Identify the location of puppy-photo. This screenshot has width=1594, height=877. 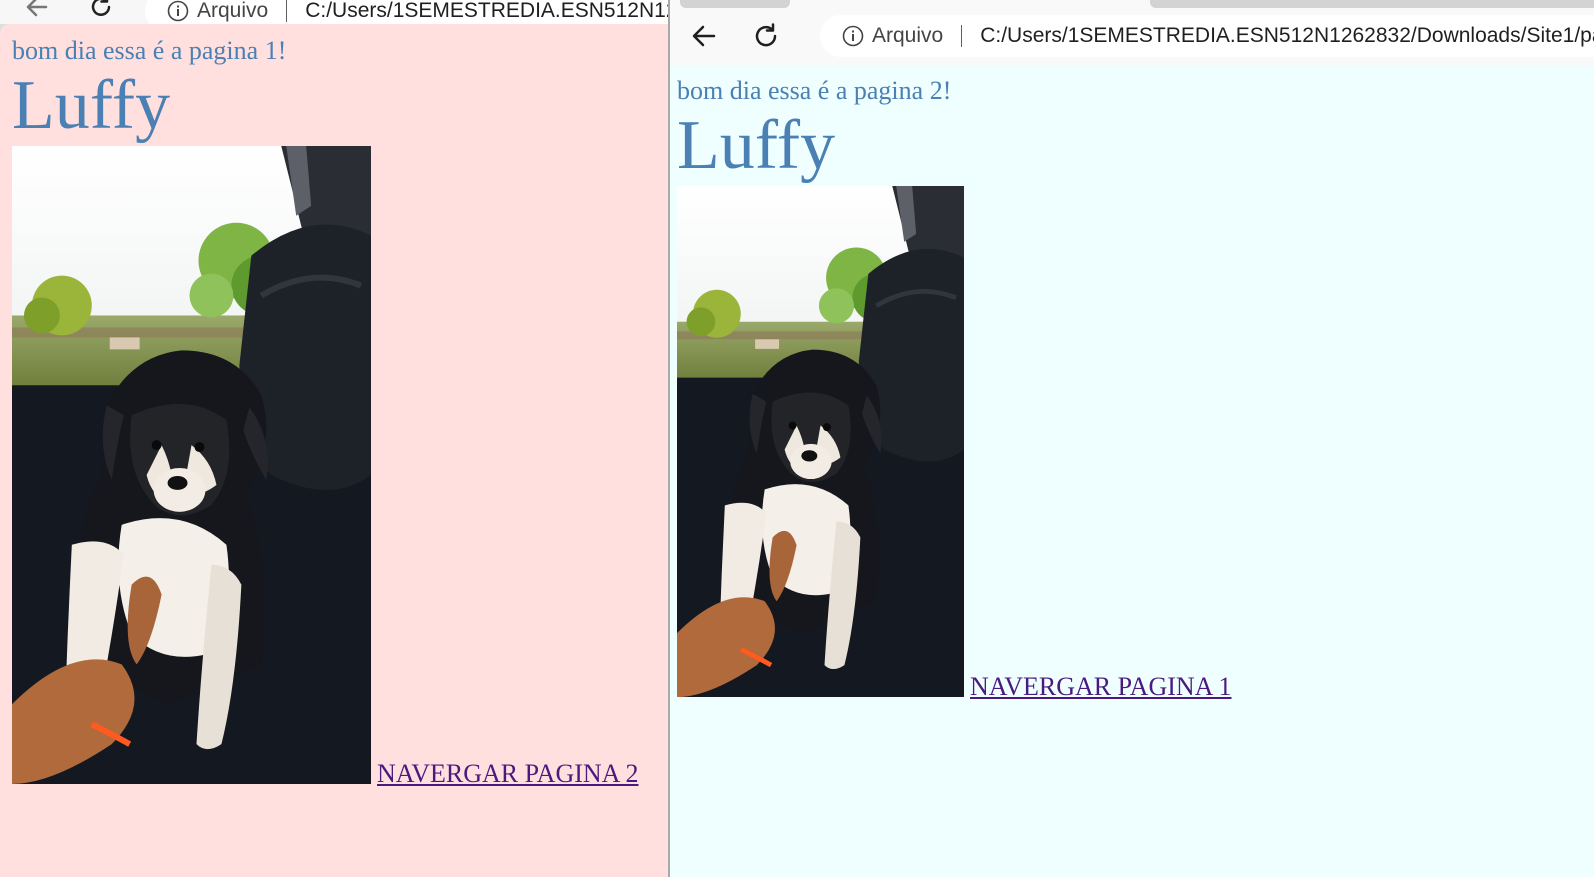
(820, 441).